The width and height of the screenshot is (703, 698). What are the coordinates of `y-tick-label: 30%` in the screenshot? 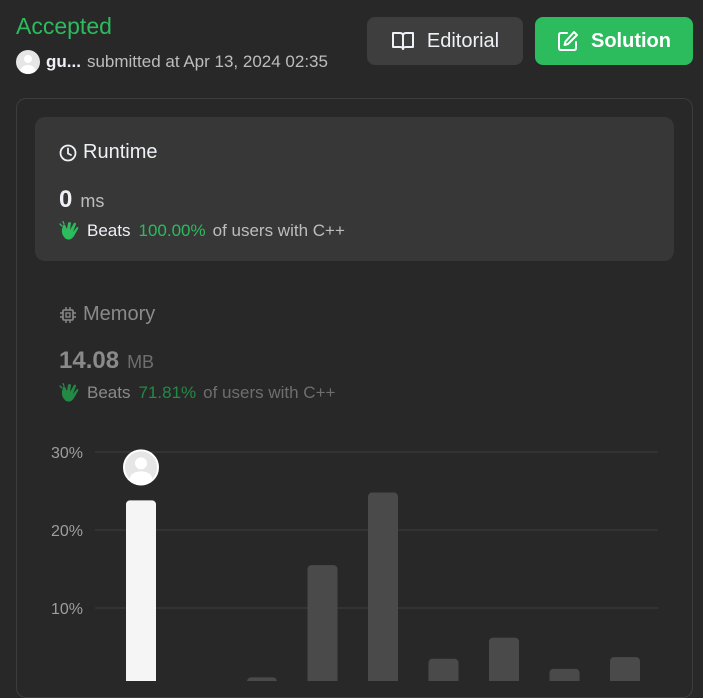 It's located at (67, 453).